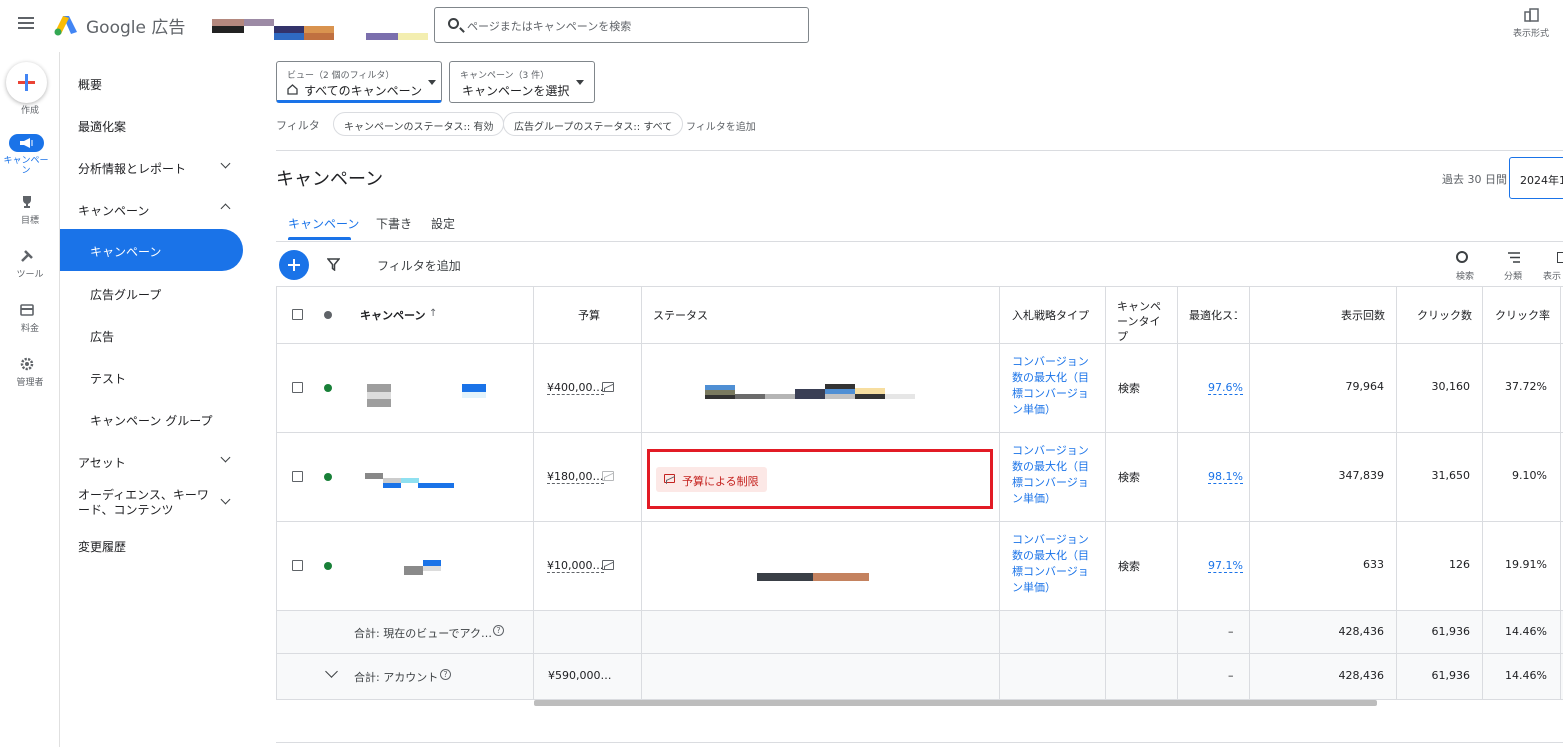  What do you see at coordinates (1050, 315) in the screenshot?
I see `header-bid-strategy: 入札戦略タイプ` at bounding box center [1050, 315].